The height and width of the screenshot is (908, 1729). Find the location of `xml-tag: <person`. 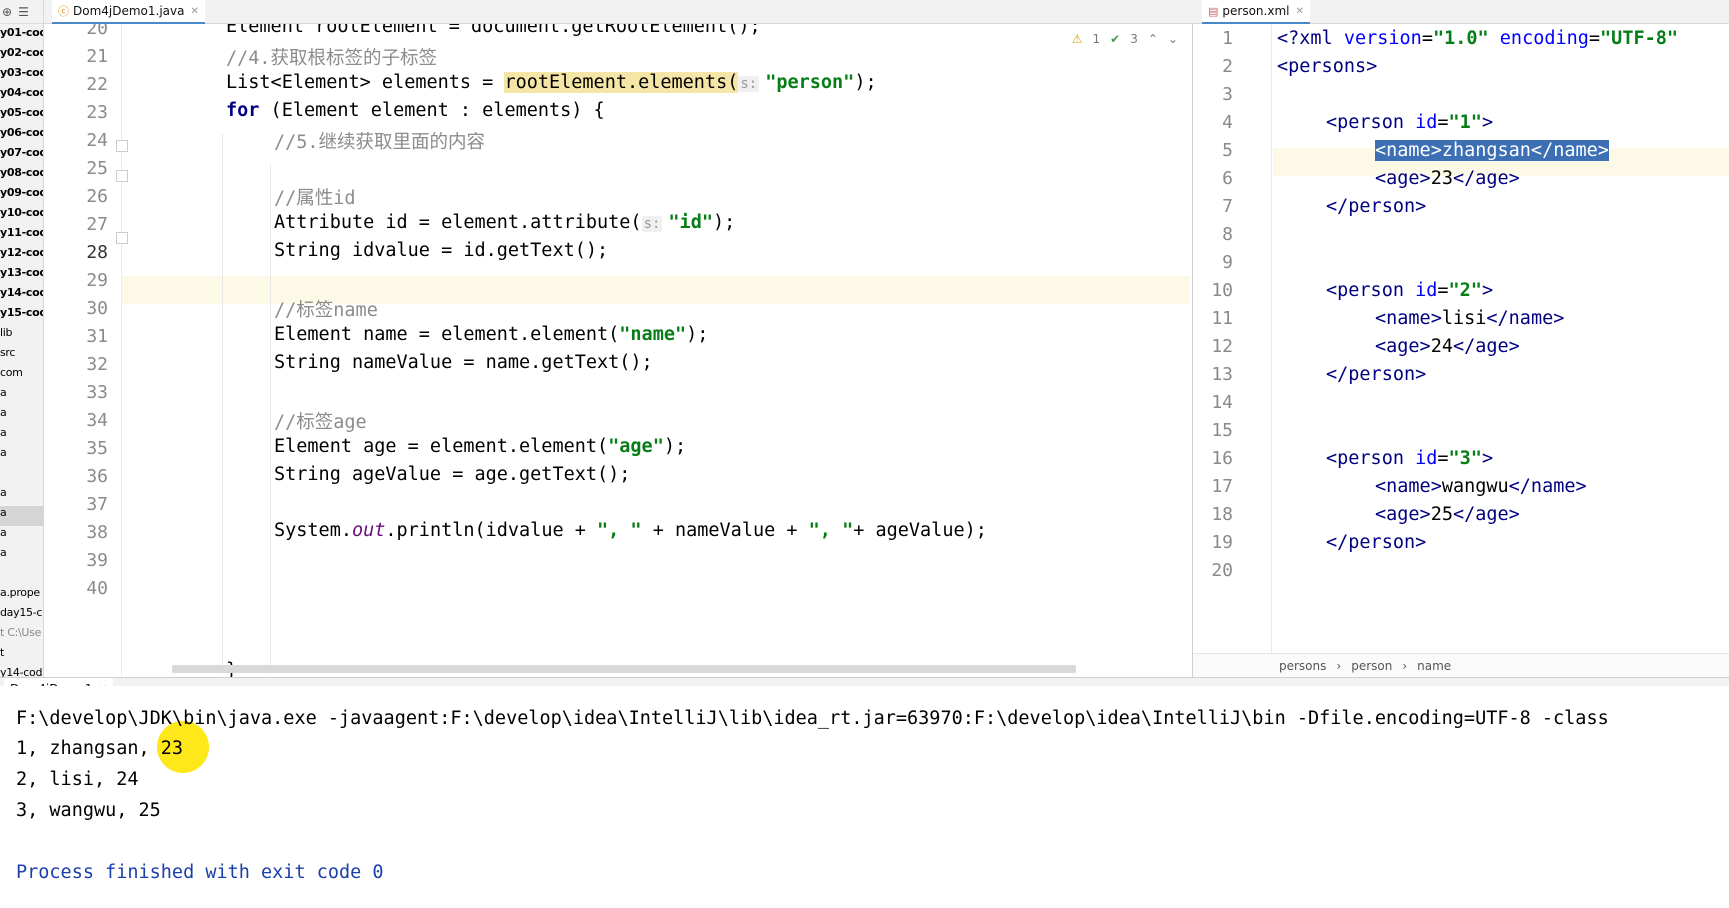

xml-tag: <person is located at coordinates (1365, 290).